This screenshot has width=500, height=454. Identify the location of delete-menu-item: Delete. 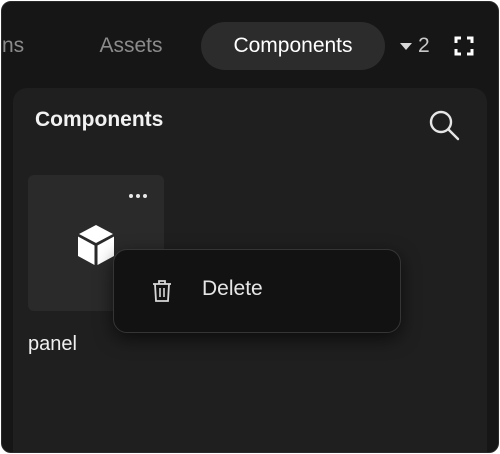
(257, 291).